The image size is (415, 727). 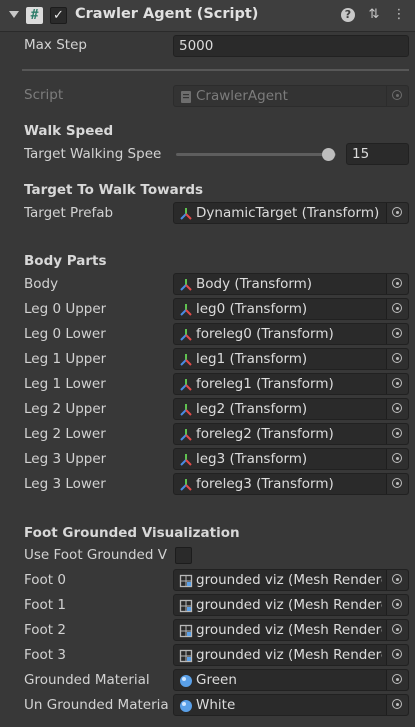 I want to click on max-step-input: 5000, so click(x=291, y=46).